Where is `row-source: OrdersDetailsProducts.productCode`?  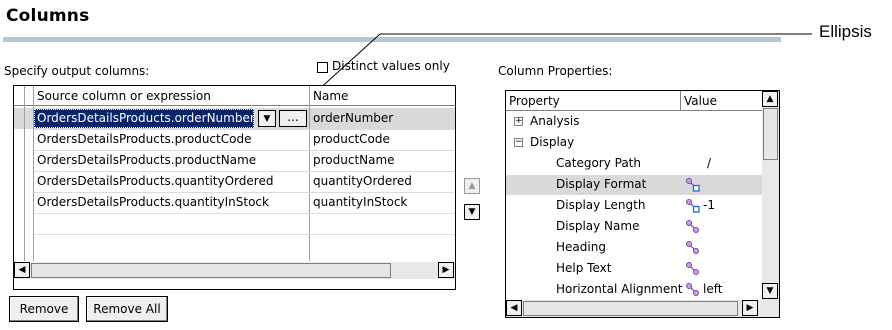 row-source: OrdersDetailsProducts.productCode is located at coordinates (144, 139).